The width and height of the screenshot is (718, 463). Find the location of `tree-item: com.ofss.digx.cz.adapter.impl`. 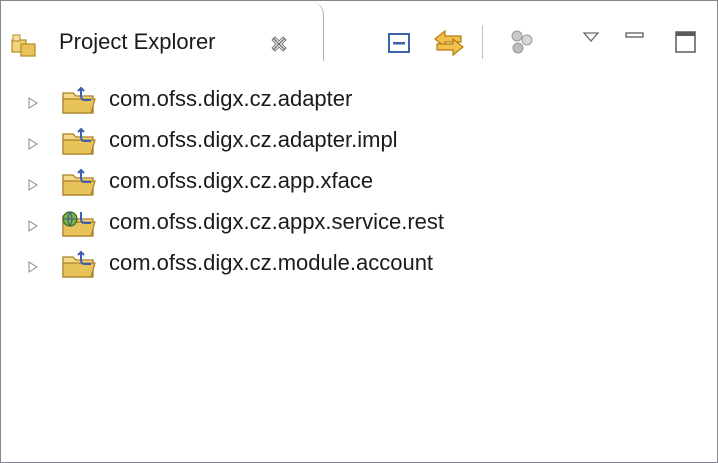

tree-item: com.ofss.digx.cz.adapter.impl is located at coordinates (359, 142).